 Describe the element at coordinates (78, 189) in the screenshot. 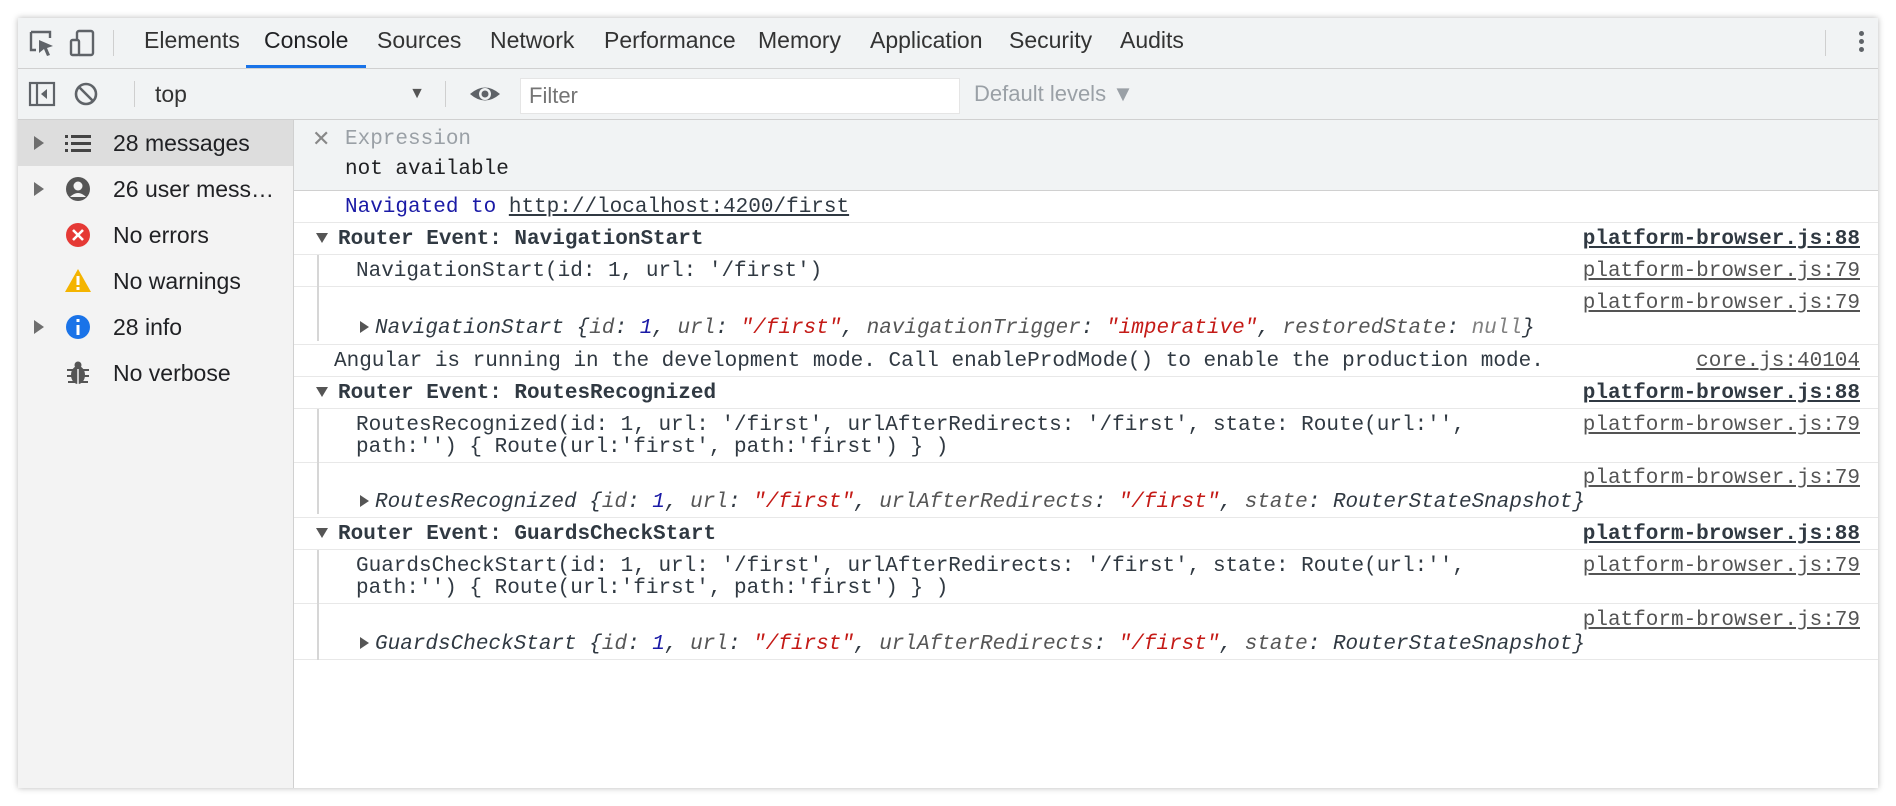

I see `user-icon` at that location.